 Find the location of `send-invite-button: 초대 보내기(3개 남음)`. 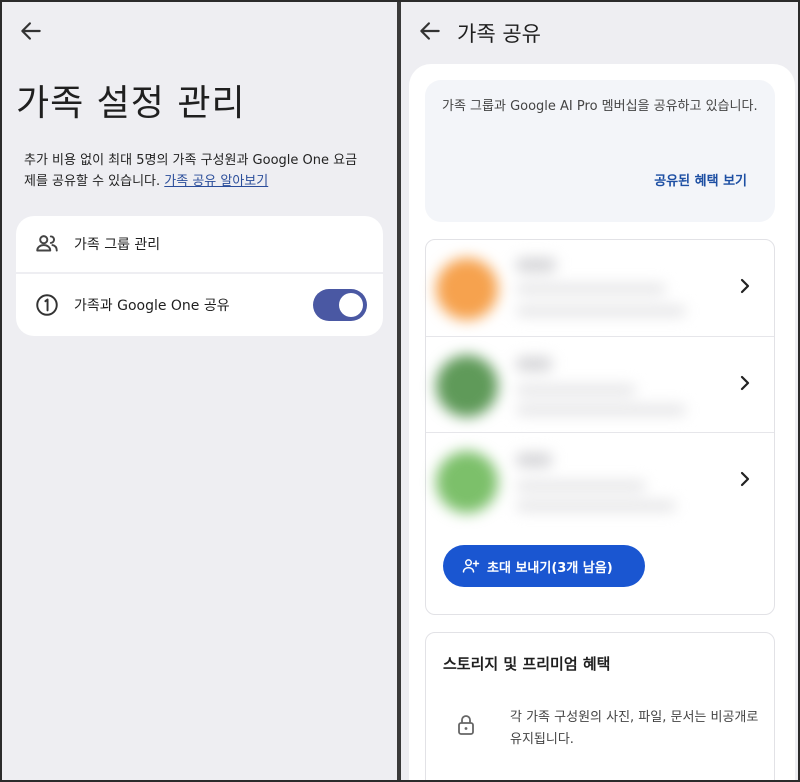

send-invite-button: 초대 보내기(3개 남음) is located at coordinates (544, 566).